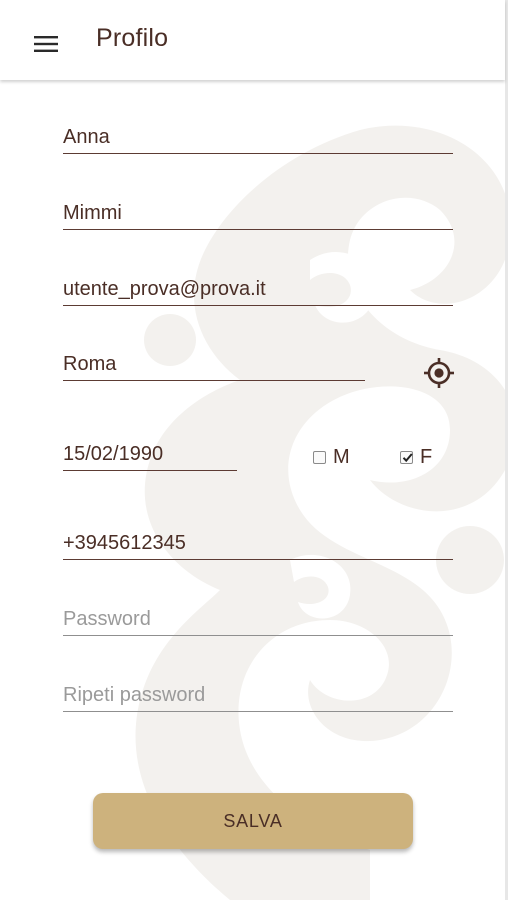 This screenshot has height=900, width=508. I want to click on last-name-field, so click(258, 209).